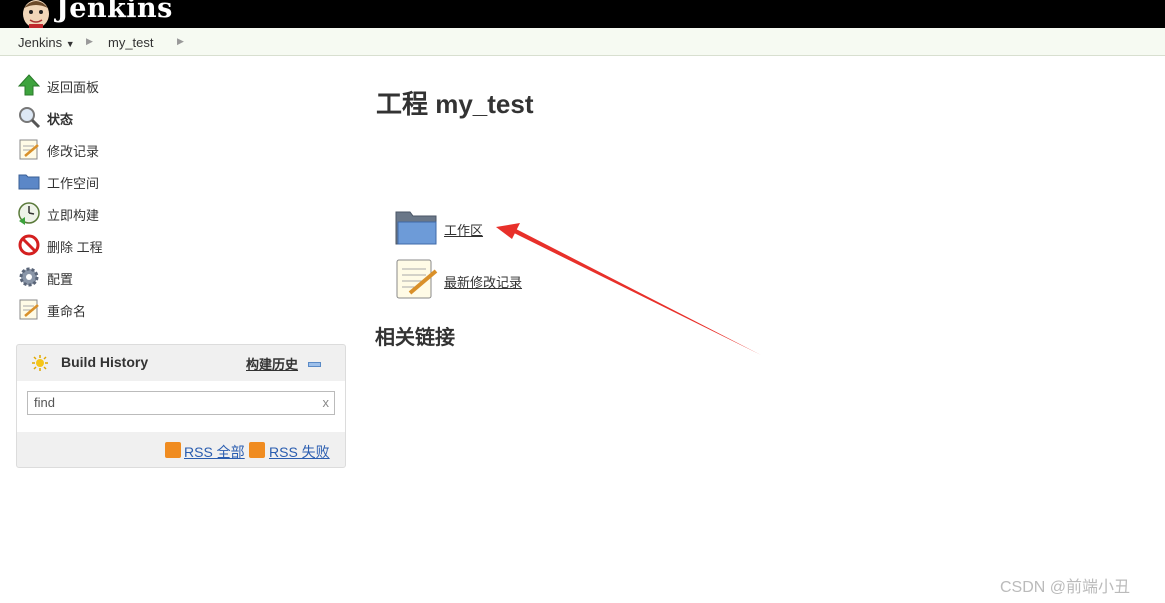 The width and height of the screenshot is (1165, 603). What do you see at coordinates (40, 363) in the screenshot?
I see `sun-icon` at bounding box center [40, 363].